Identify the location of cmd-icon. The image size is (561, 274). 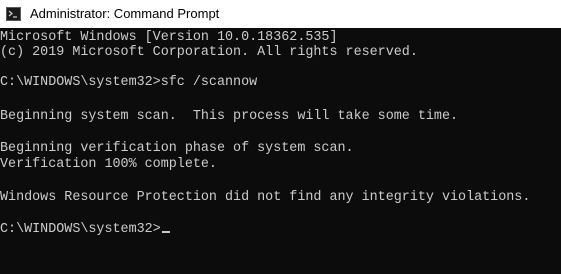
(13, 14).